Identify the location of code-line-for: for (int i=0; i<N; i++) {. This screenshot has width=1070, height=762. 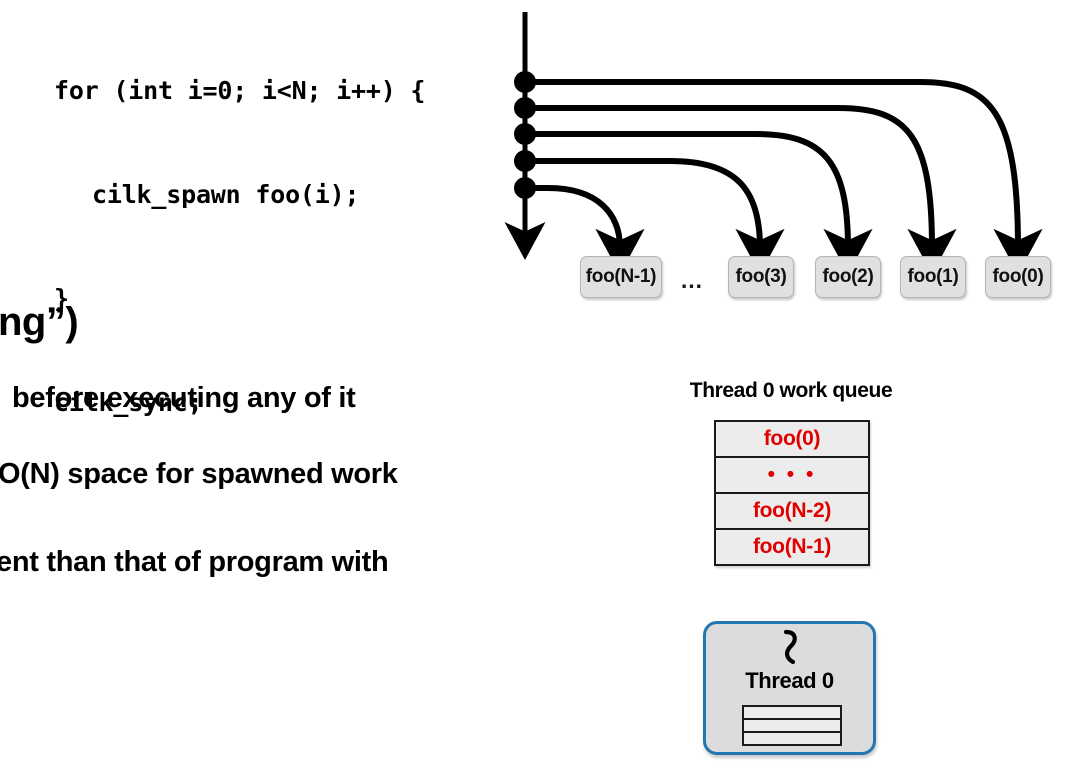
(240, 90).